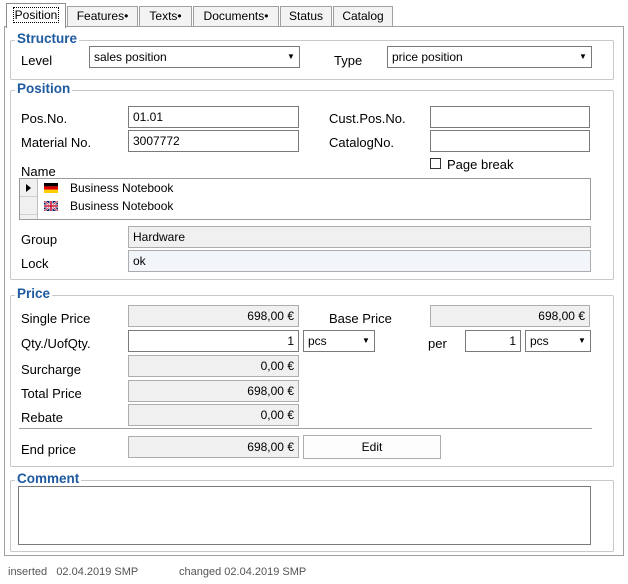 This screenshot has height=584, width=628. What do you see at coordinates (37, 60) in the screenshot?
I see `level-label: Level` at bounding box center [37, 60].